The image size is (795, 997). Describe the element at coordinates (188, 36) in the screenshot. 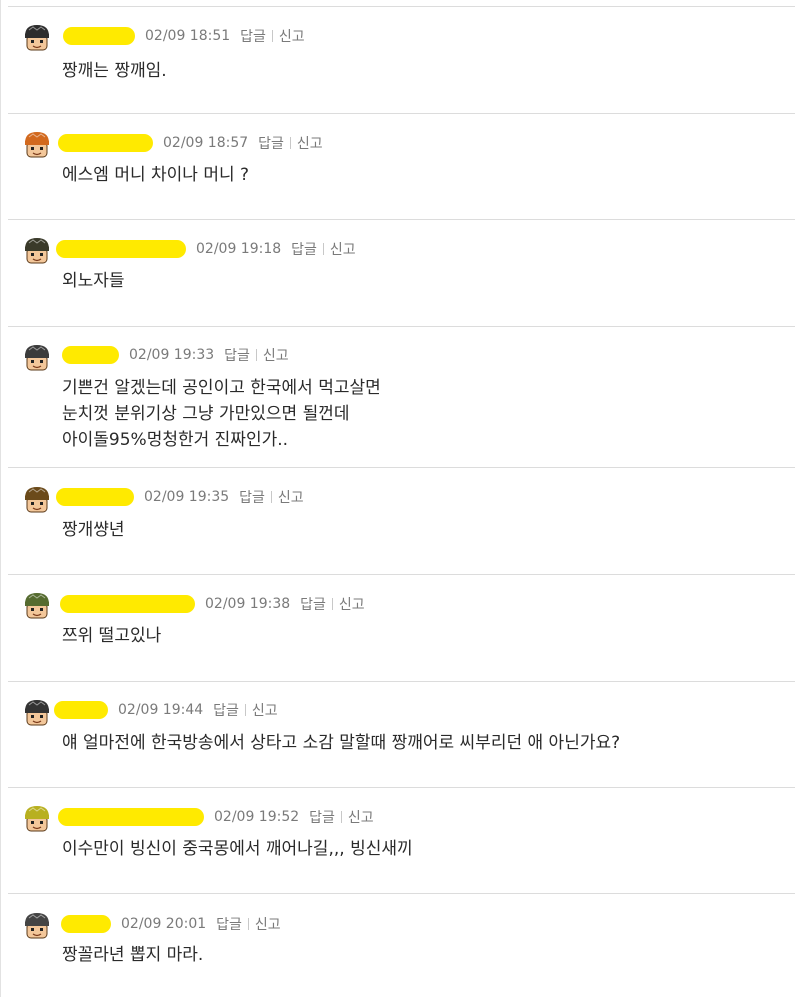

I see `comment-timestamp: 02/09 18:51` at that location.